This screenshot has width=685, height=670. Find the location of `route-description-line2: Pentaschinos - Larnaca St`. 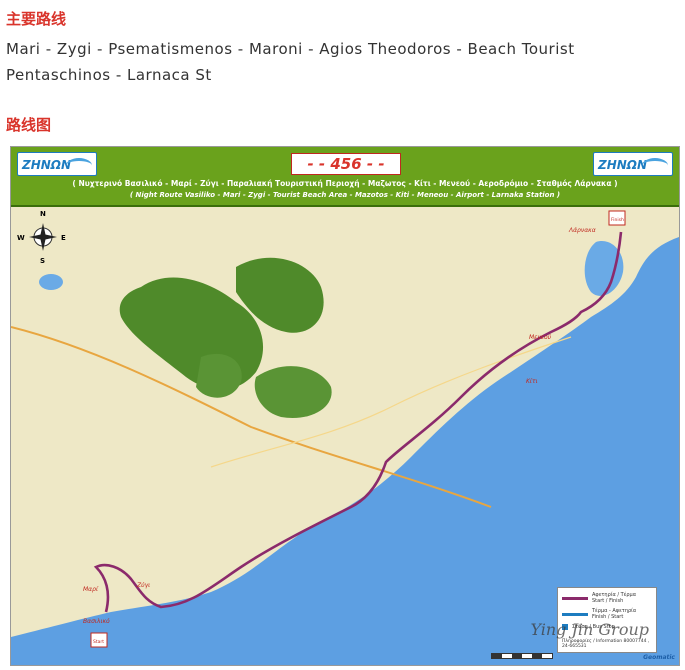

route-description-line2: Pentaschinos - Larnaca St is located at coordinates (109, 75).